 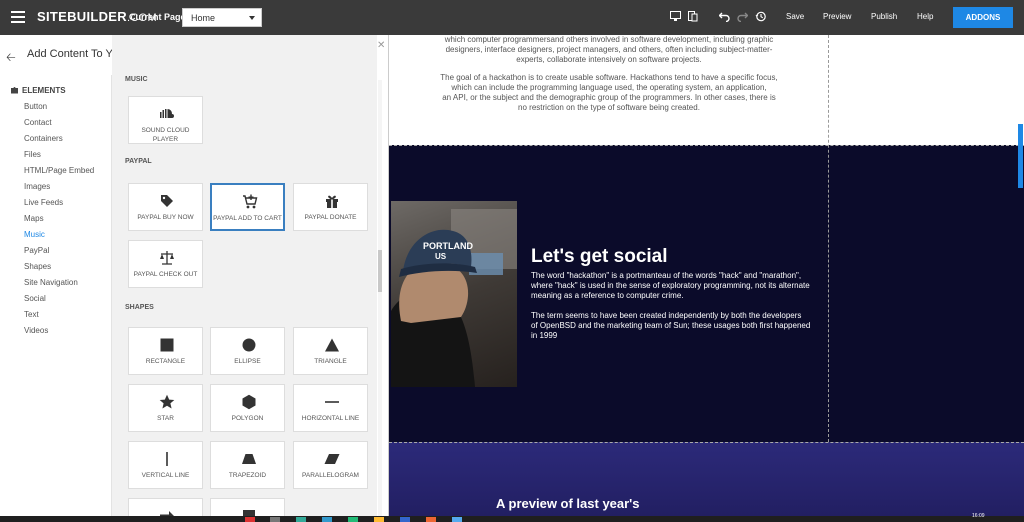 I want to click on current-page-select: Home, so click(x=222, y=17).